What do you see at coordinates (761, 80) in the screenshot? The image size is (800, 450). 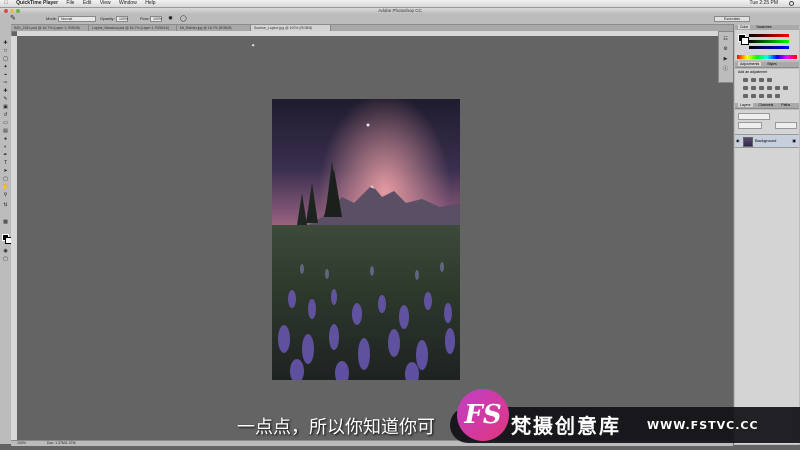 I see `curves-adjust-icon` at bounding box center [761, 80].